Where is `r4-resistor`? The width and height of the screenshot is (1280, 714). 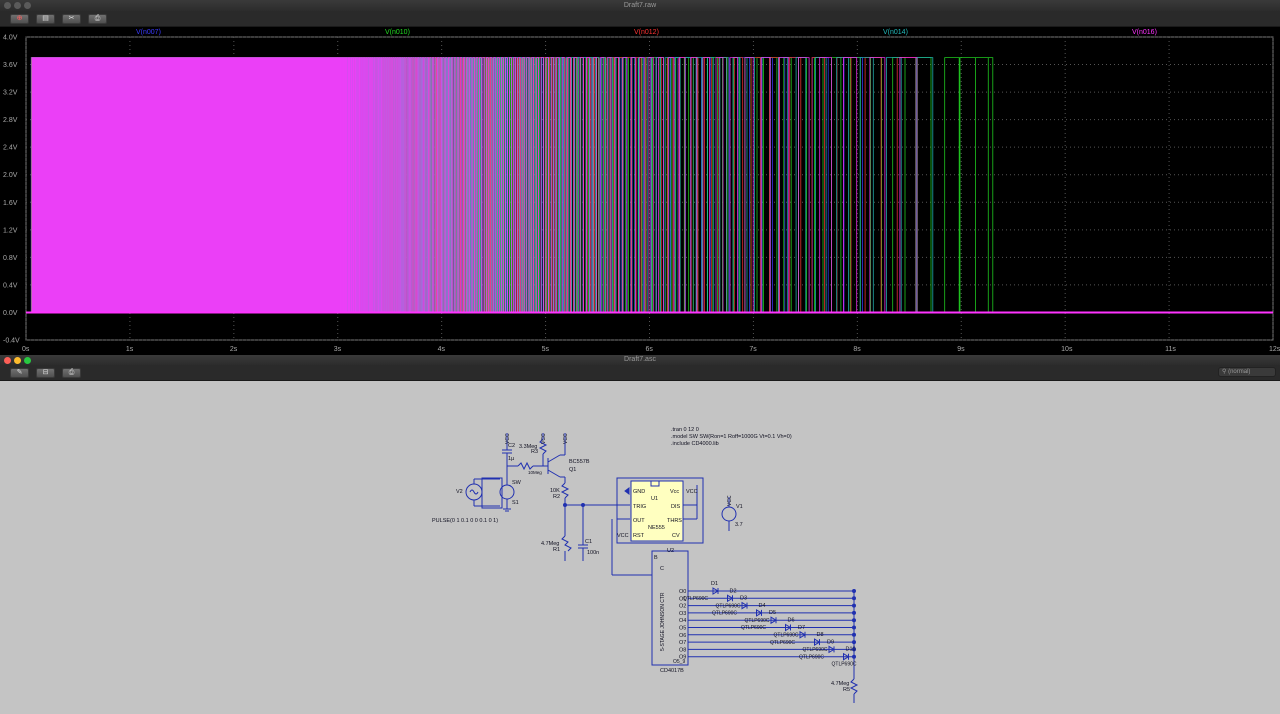
r4-resistor is located at coordinates (525, 466).